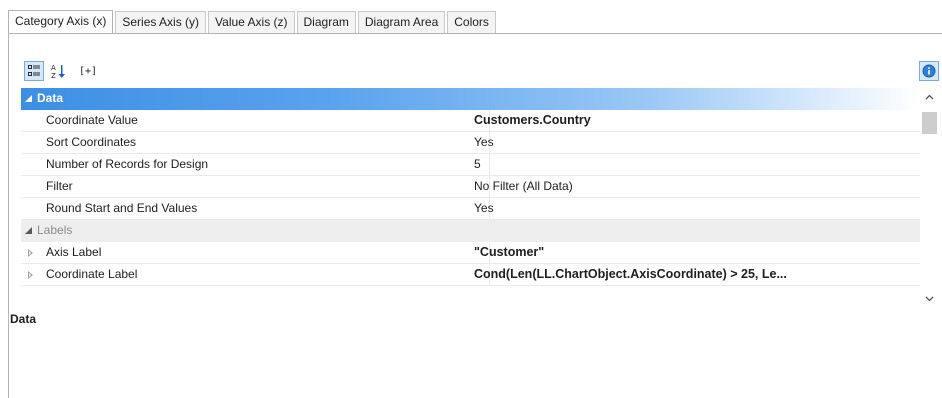 This screenshot has width=942, height=398. I want to click on scroll-down-button, so click(929, 299).